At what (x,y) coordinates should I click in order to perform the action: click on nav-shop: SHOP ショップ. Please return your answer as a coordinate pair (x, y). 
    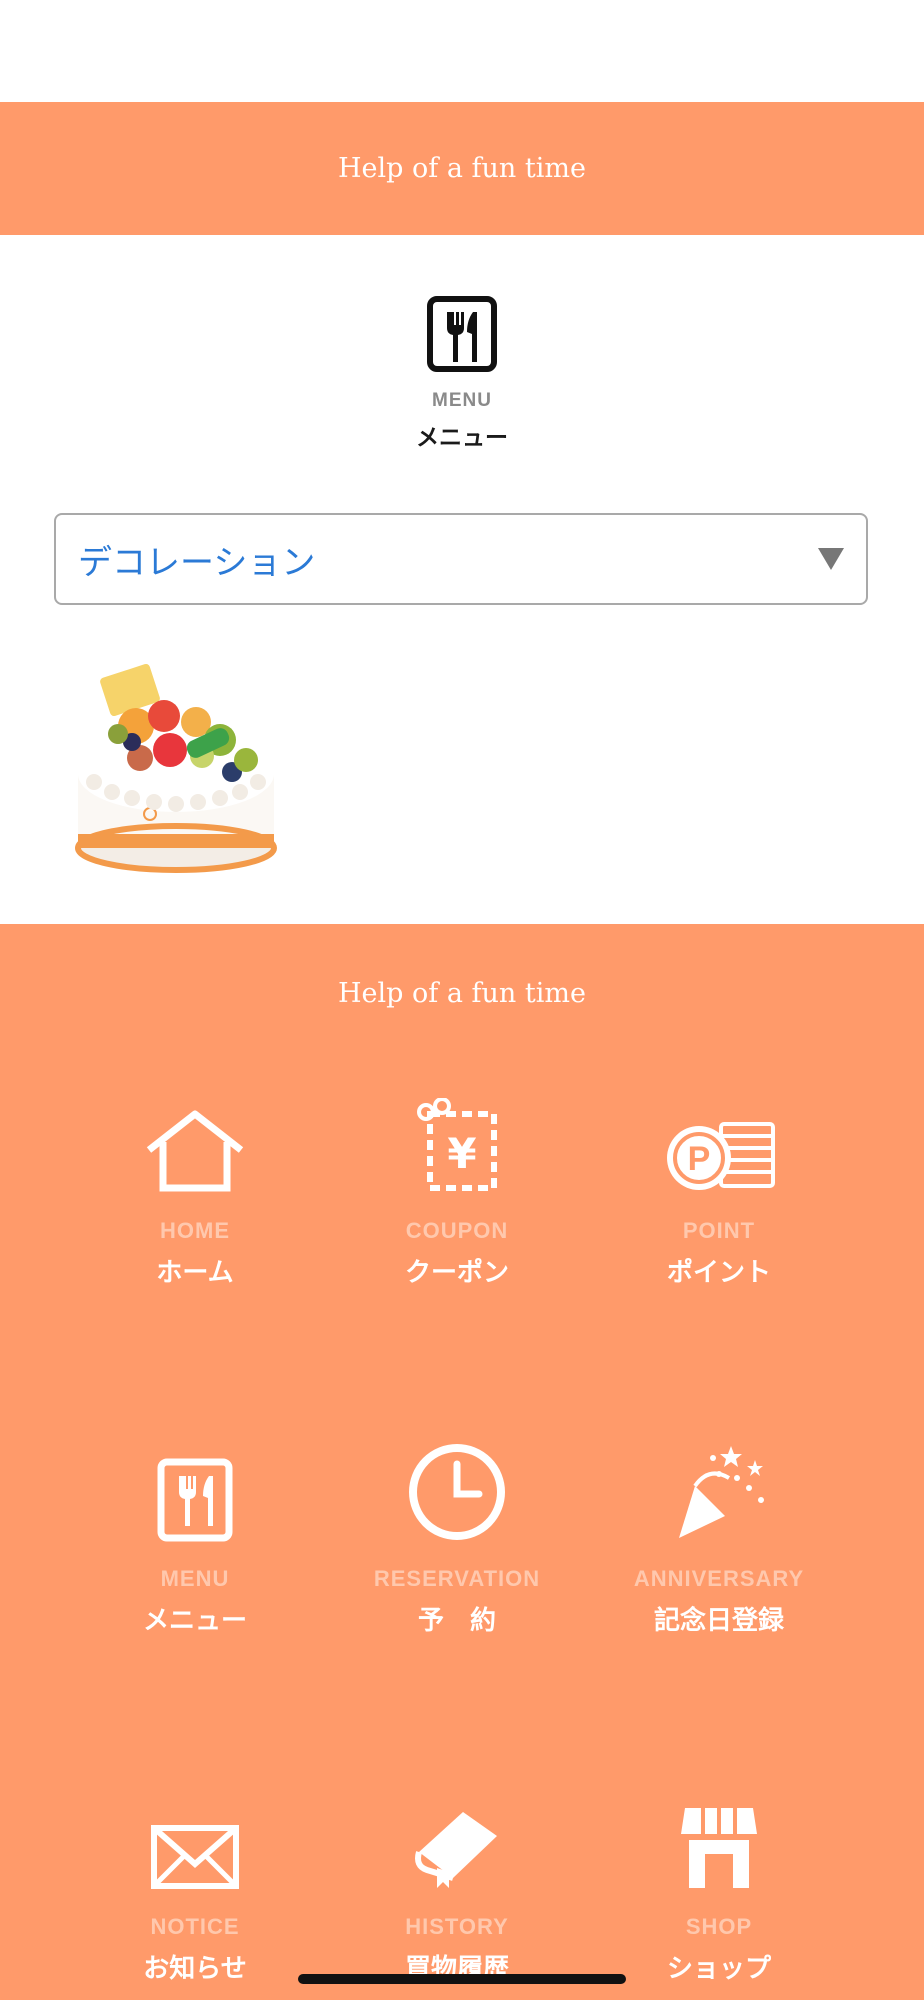
    Looking at the image, I should click on (719, 1887).